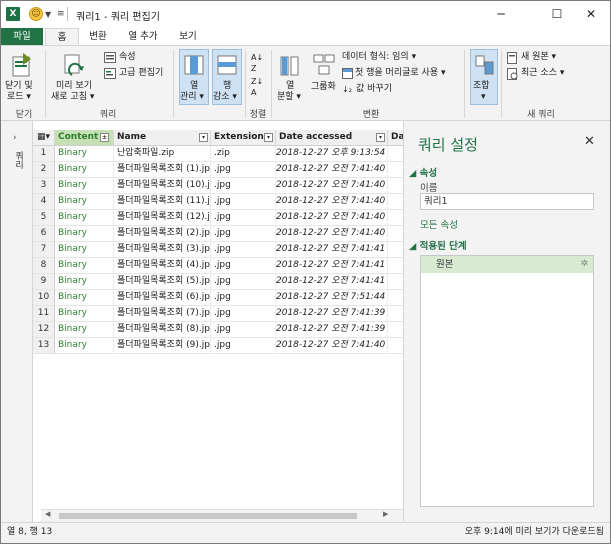 This screenshot has width=611, height=544. Describe the element at coordinates (162, 282) in the screenshot. I see `cell-name: 폴더파일목록조회 (5).jpg` at that location.